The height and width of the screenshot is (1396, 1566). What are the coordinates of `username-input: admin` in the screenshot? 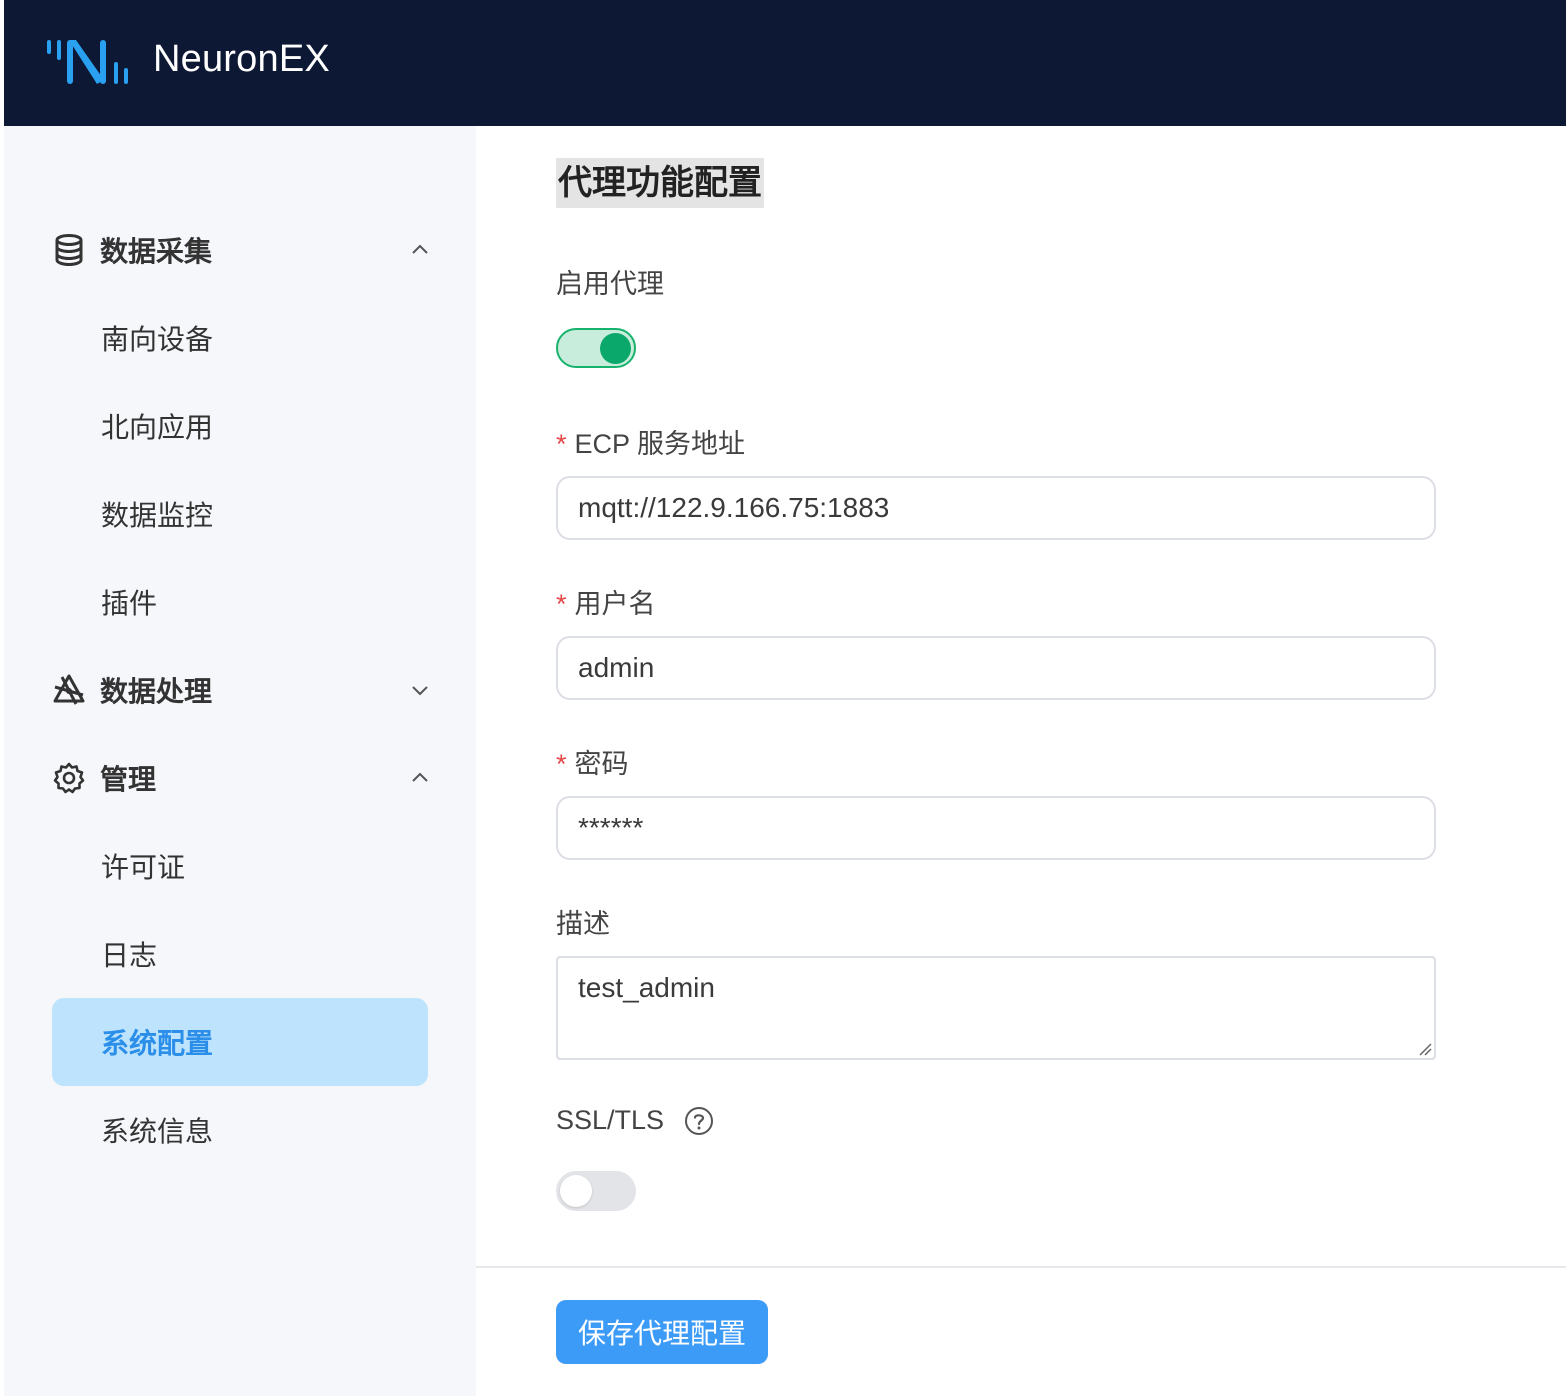 It's located at (996, 668).